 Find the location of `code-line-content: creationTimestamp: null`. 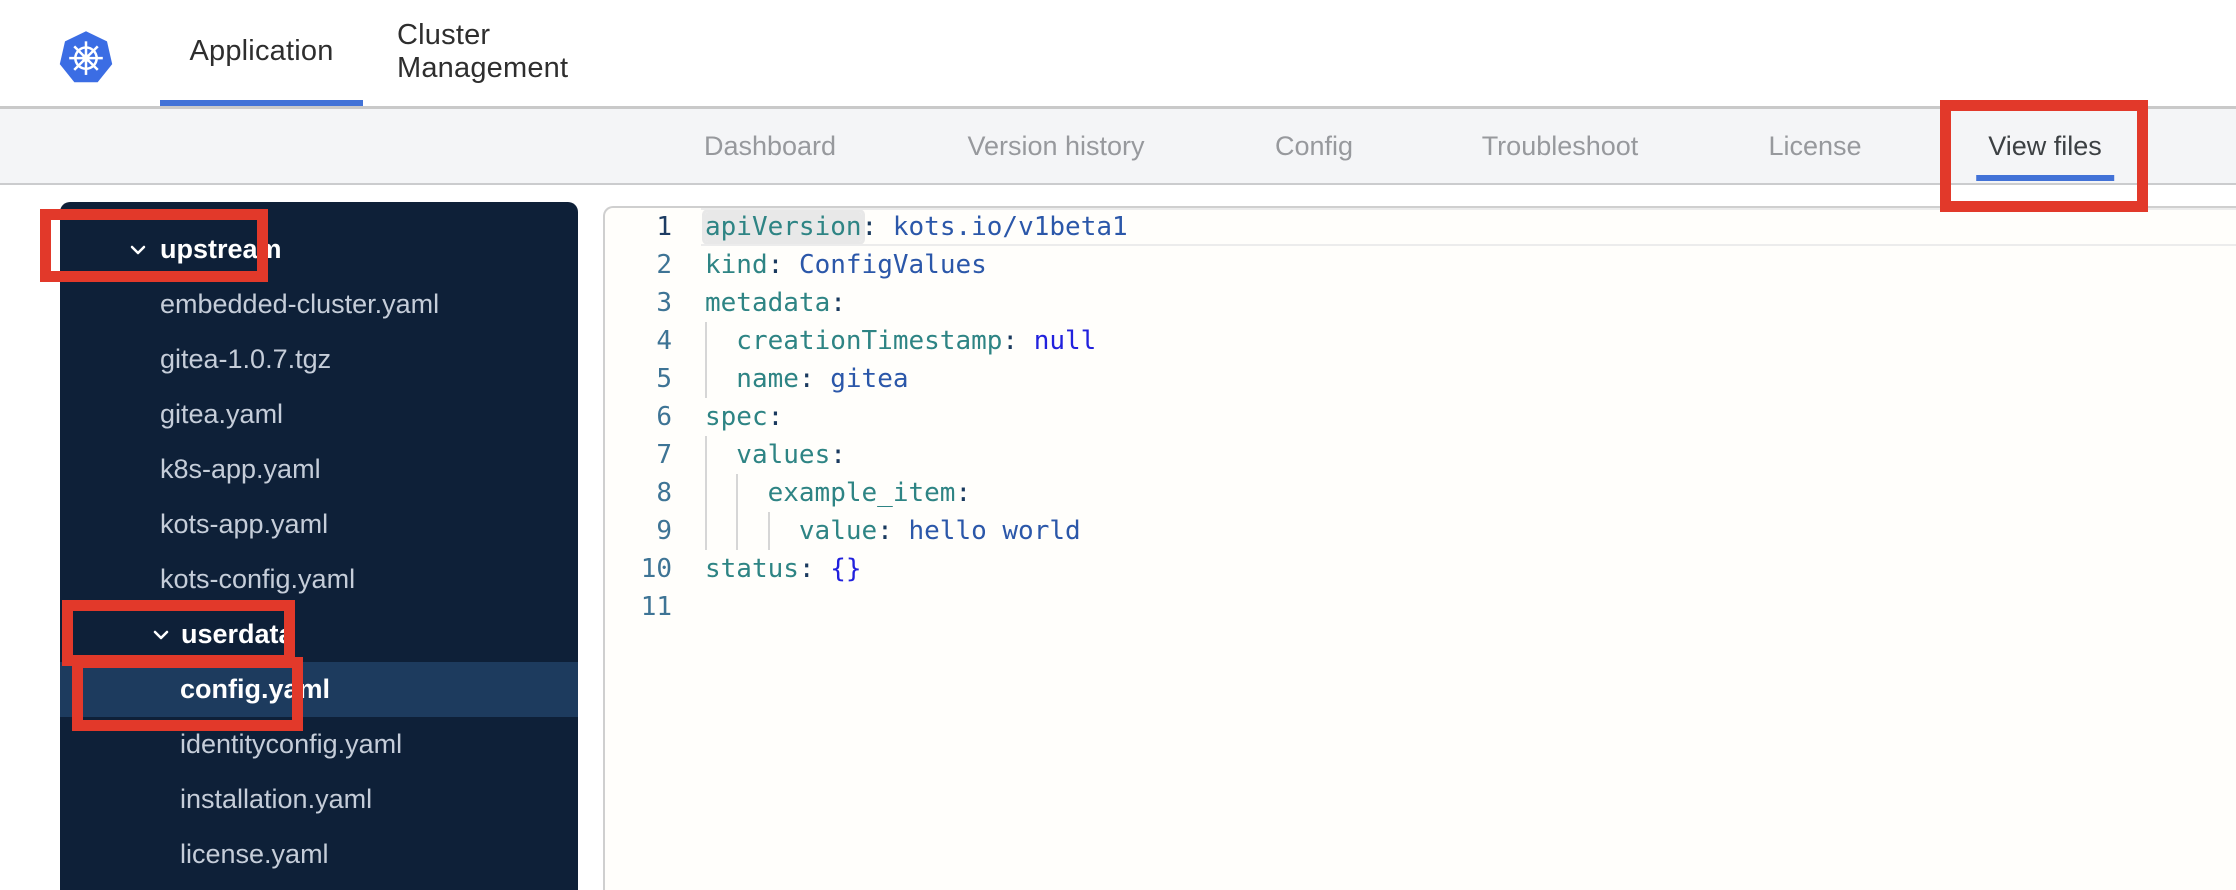

code-line-content: creationTimestamp: null is located at coordinates (900, 341).